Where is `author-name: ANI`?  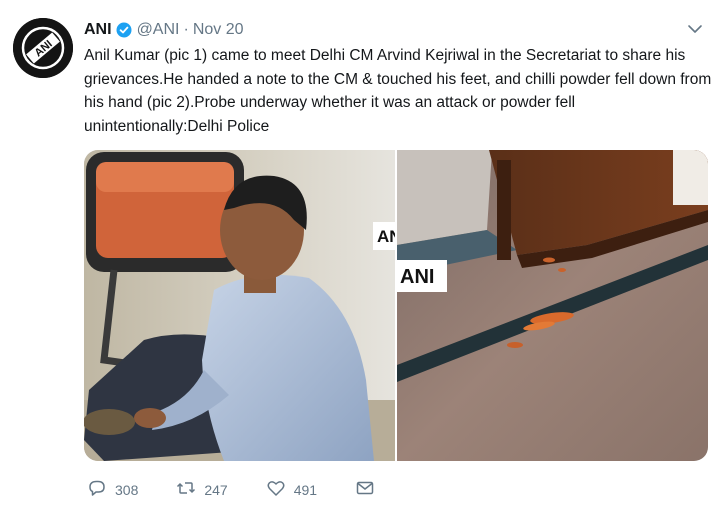
author-name: ANI is located at coordinates (98, 30).